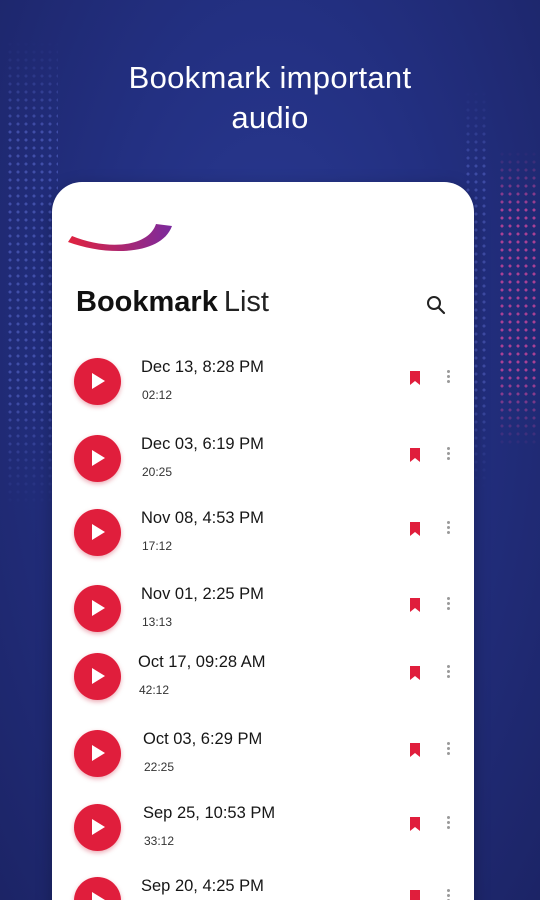  Describe the element at coordinates (263, 760) in the screenshot. I see `list-item: Oct 03, 6:29 PM 22:25` at that location.